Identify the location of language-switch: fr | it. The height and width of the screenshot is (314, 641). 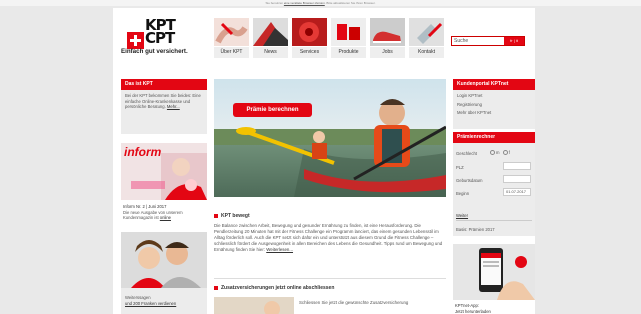
(514, 41).